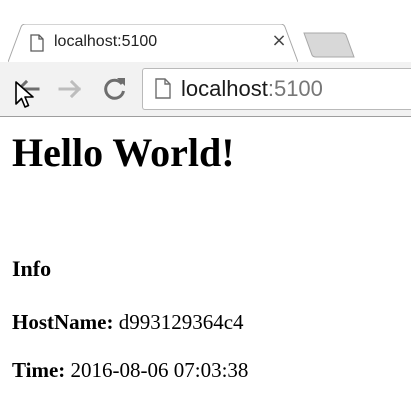 This screenshot has height=416, width=411. What do you see at coordinates (106, 41) in the screenshot?
I see `tab-title: localhost:5100` at bounding box center [106, 41].